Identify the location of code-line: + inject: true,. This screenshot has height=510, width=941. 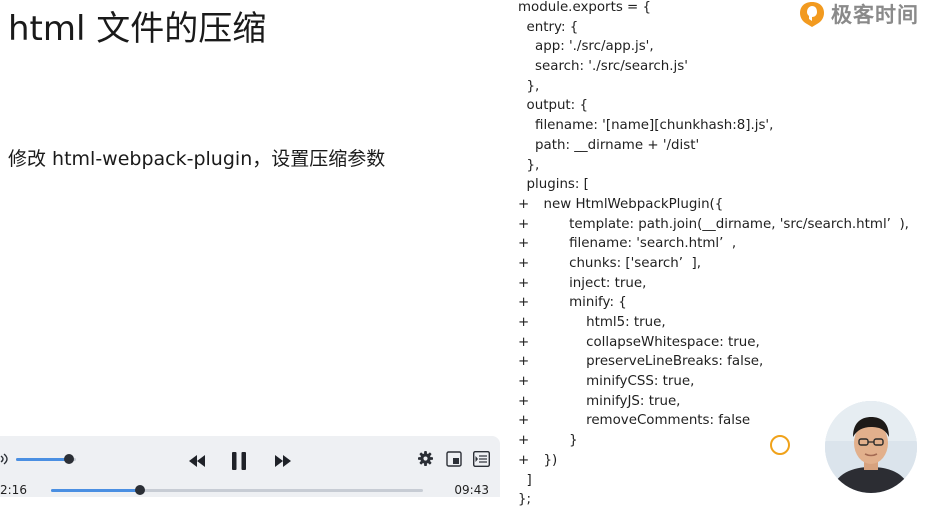
(713, 284).